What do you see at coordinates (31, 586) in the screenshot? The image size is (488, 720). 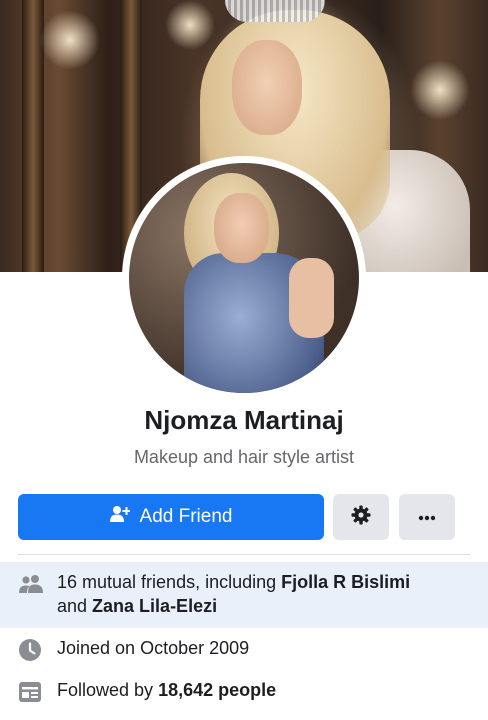 I see `friends-icon` at bounding box center [31, 586].